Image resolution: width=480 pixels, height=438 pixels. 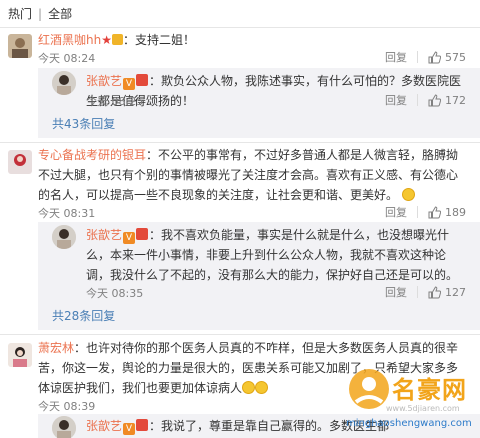 What do you see at coordinates (425, 100) in the screenshot?
I see `reply-actions: 回复 172` at bounding box center [425, 100].